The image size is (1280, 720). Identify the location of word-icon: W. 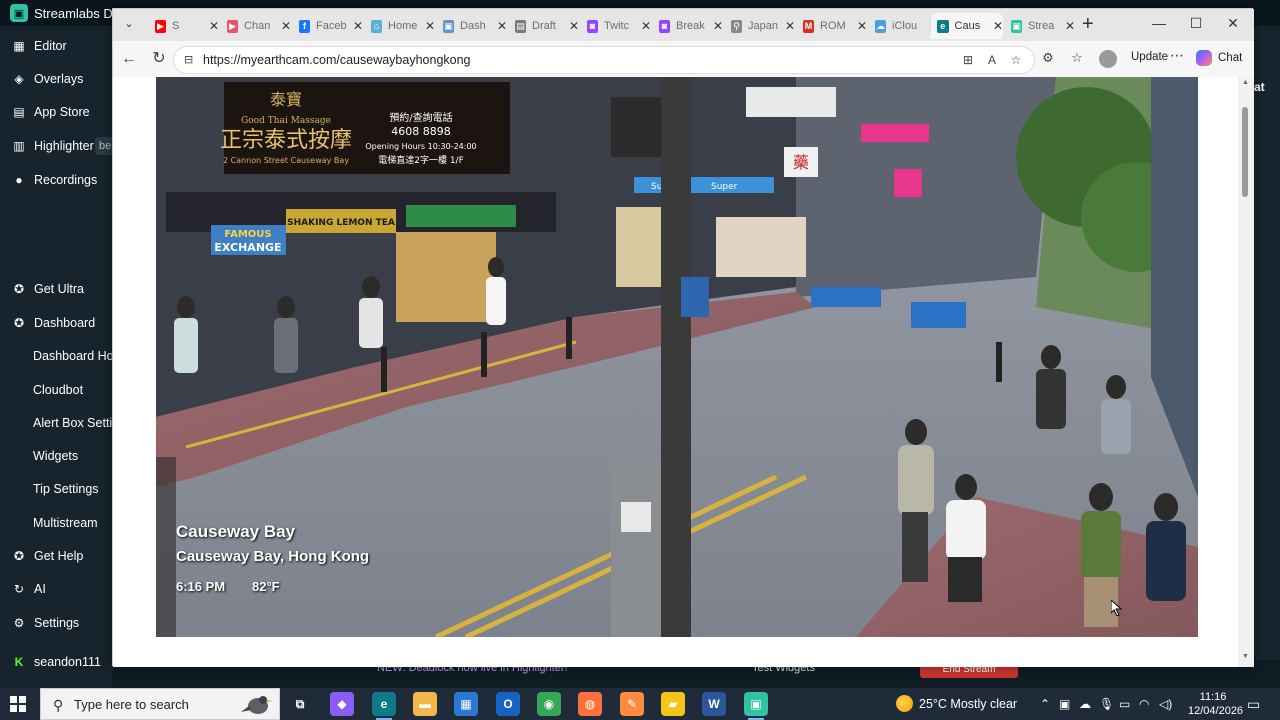
(714, 704).